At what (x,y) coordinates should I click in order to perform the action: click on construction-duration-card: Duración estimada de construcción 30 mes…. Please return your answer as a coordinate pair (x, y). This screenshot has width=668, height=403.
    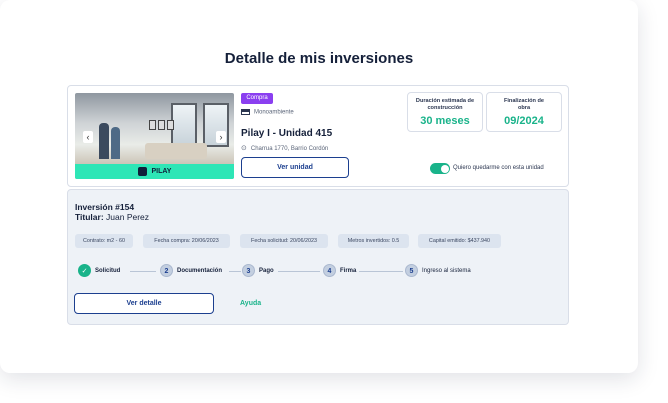
    Looking at the image, I should click on (445, 112).